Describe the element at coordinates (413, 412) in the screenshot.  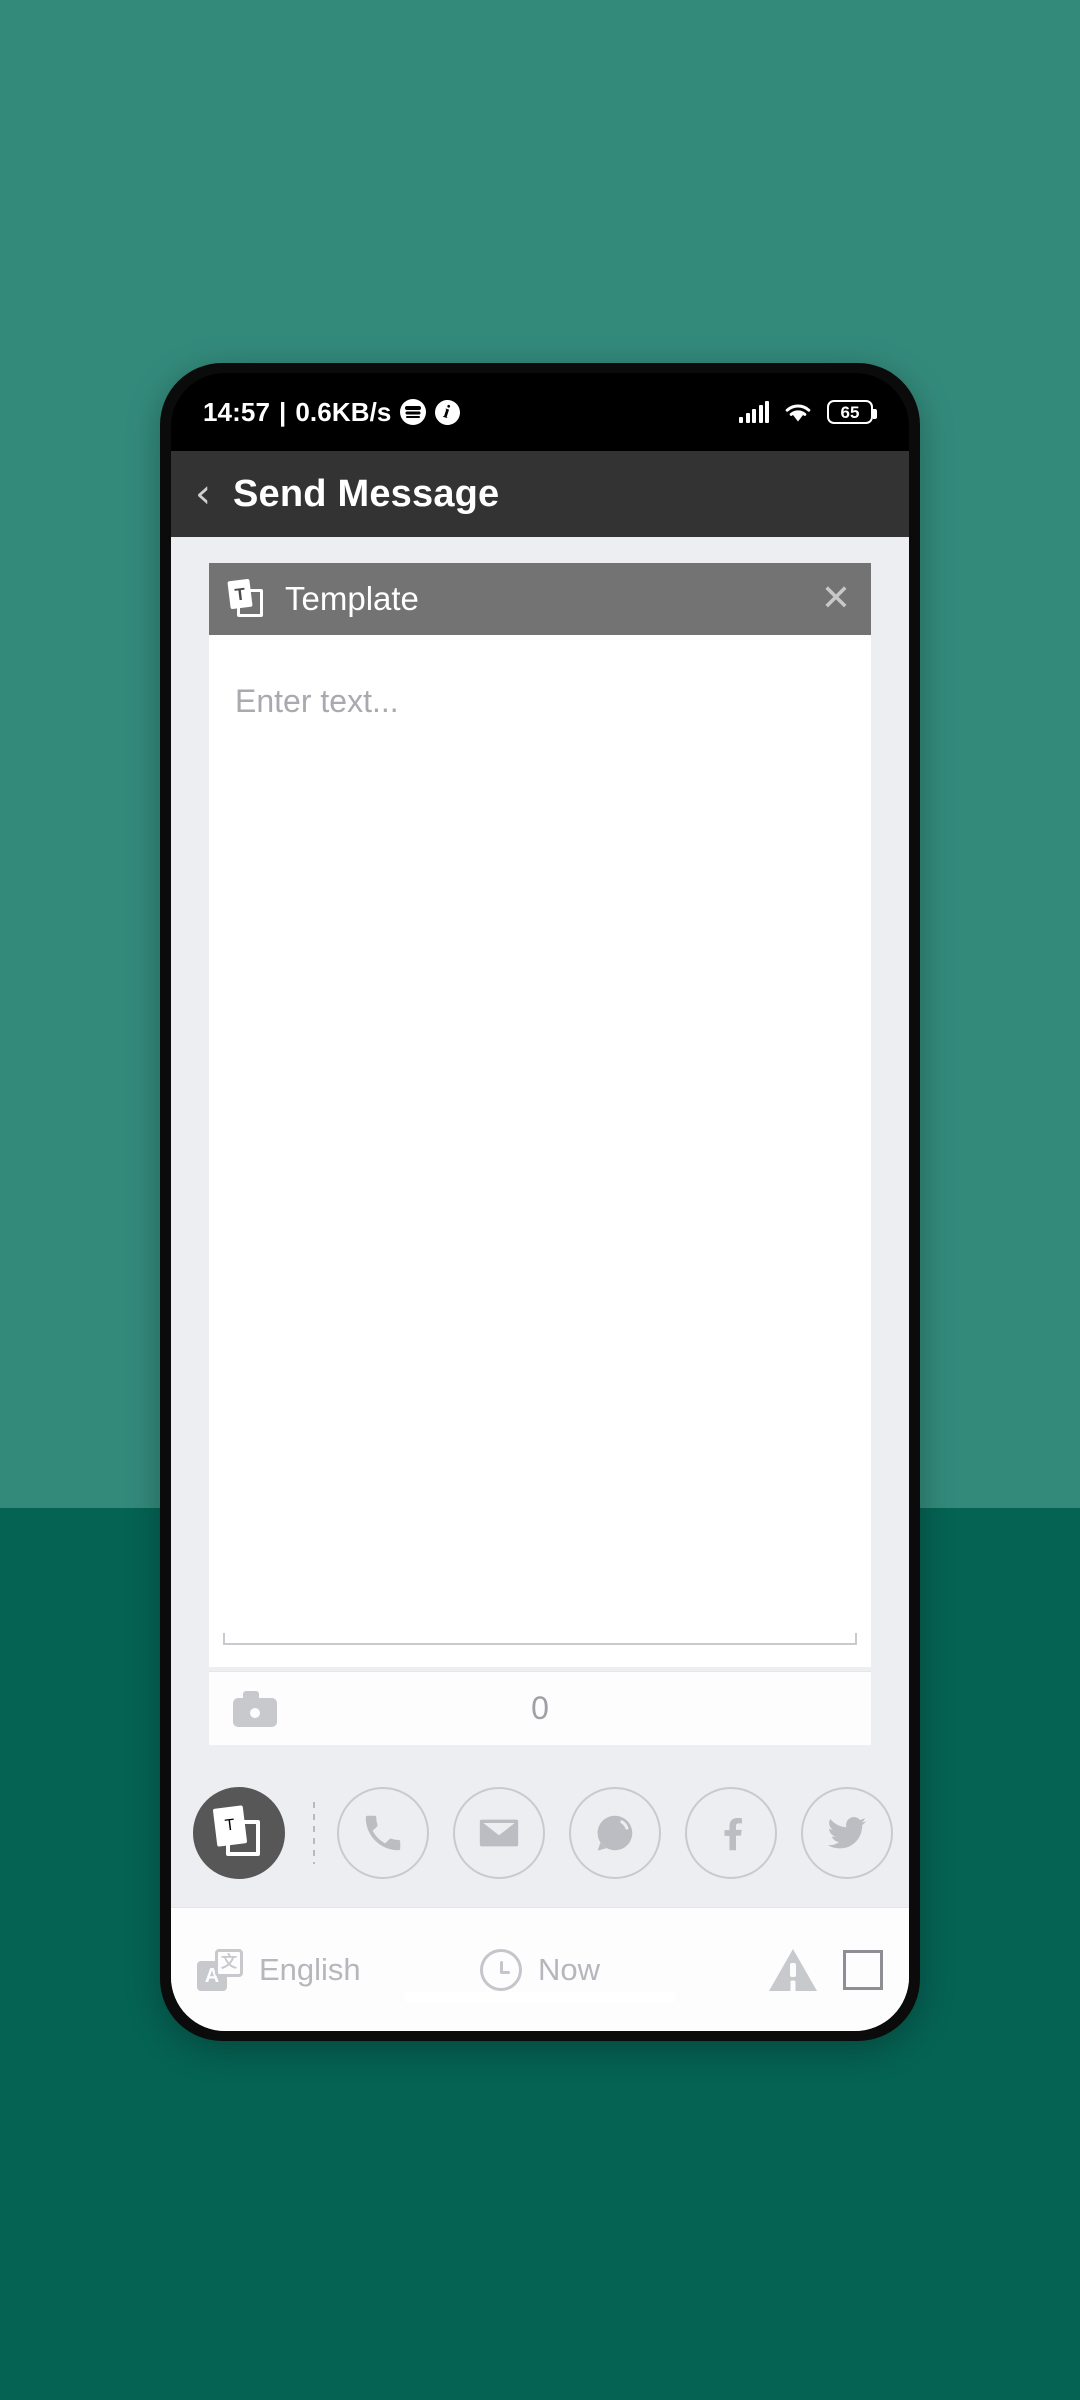
I see `spotify-icon` at that location.